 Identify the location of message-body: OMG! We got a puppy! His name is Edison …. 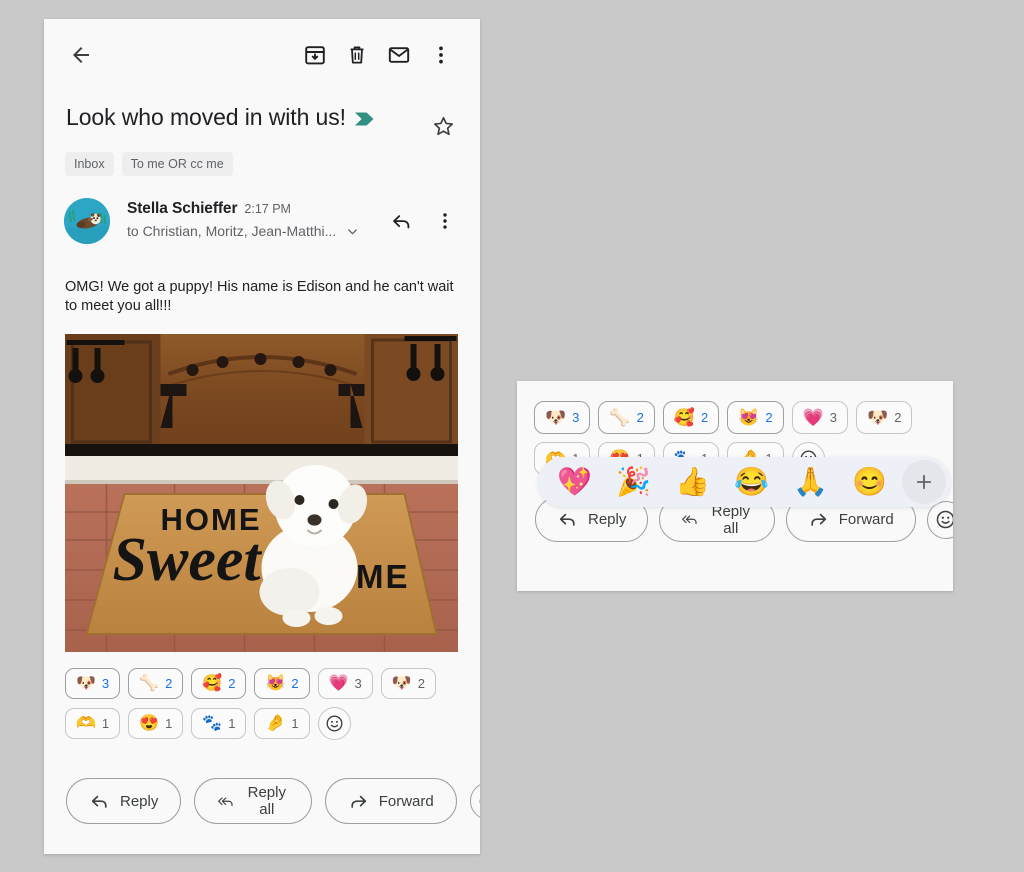
(259, 296).